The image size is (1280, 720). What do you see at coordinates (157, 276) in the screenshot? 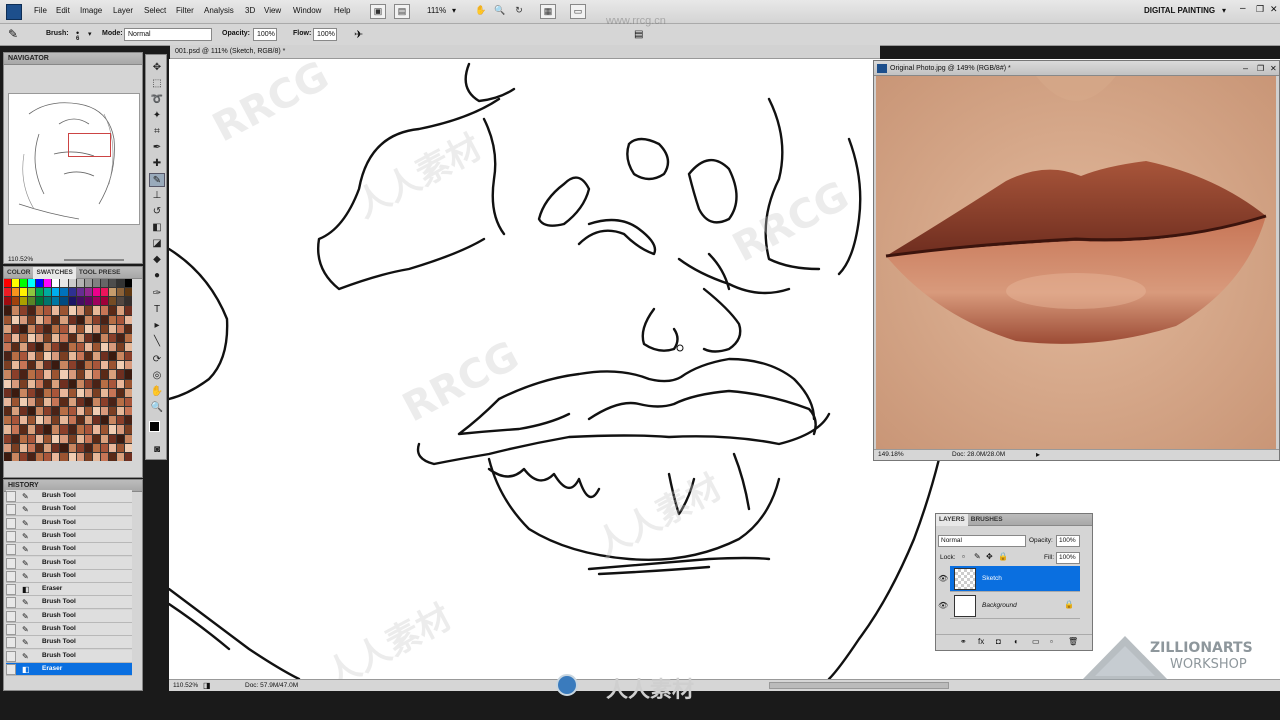
I see `dodge-tool-icon: ●` at bounding box center [157, 276].